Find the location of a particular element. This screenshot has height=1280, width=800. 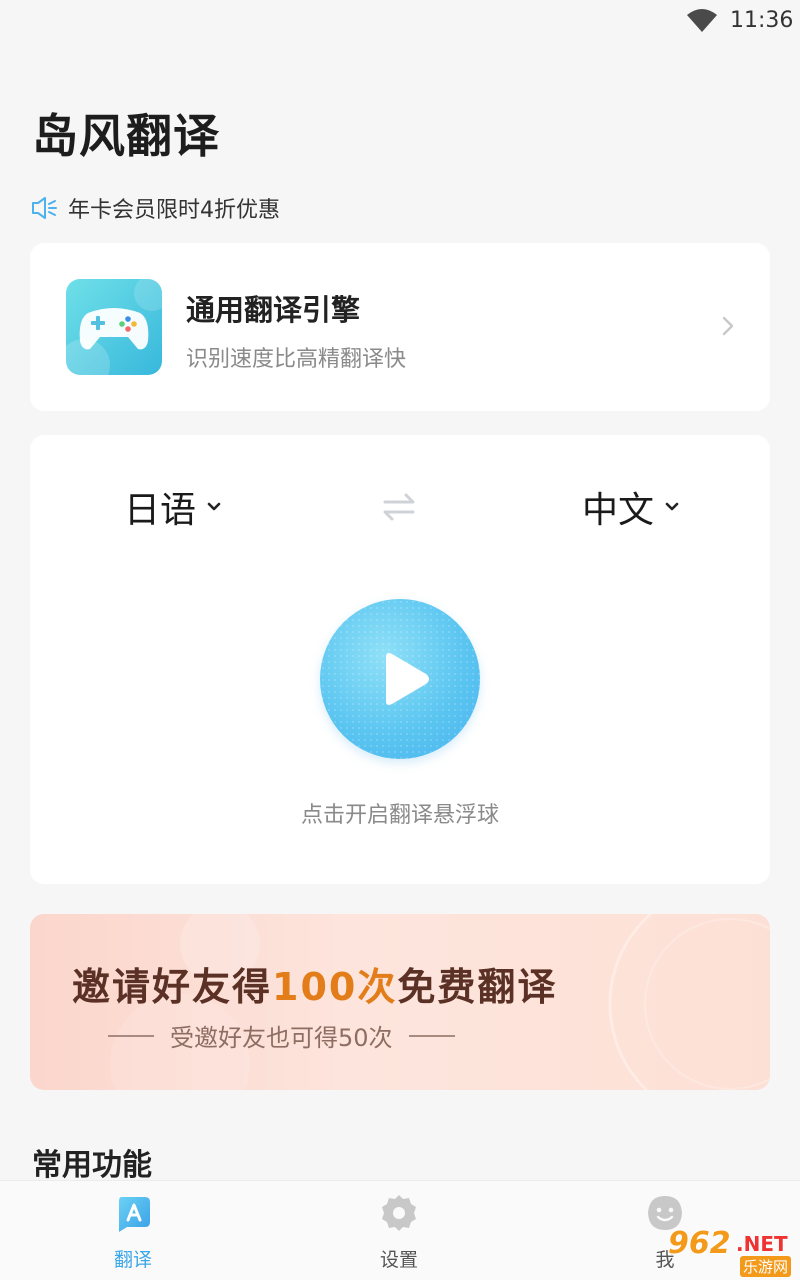

gamepad-icon is located at coordinates (114, 327).